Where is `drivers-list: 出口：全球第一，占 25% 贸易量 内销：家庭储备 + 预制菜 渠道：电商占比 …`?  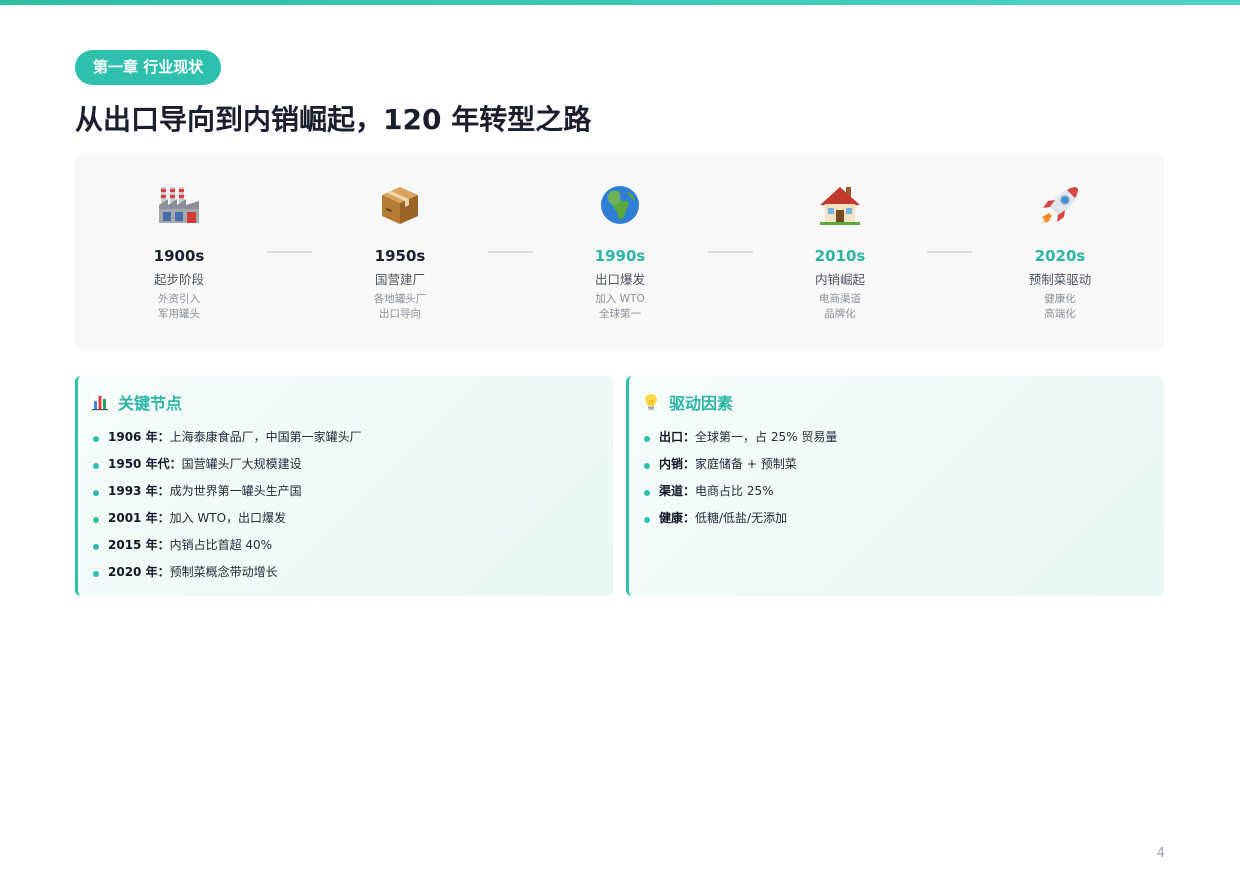
drivers-list: 出口：全球第一，占 25% 贸易量 内销：家庭储备 + 预制菜 渠道：电商占比 … is located at coordinates (740, 483).